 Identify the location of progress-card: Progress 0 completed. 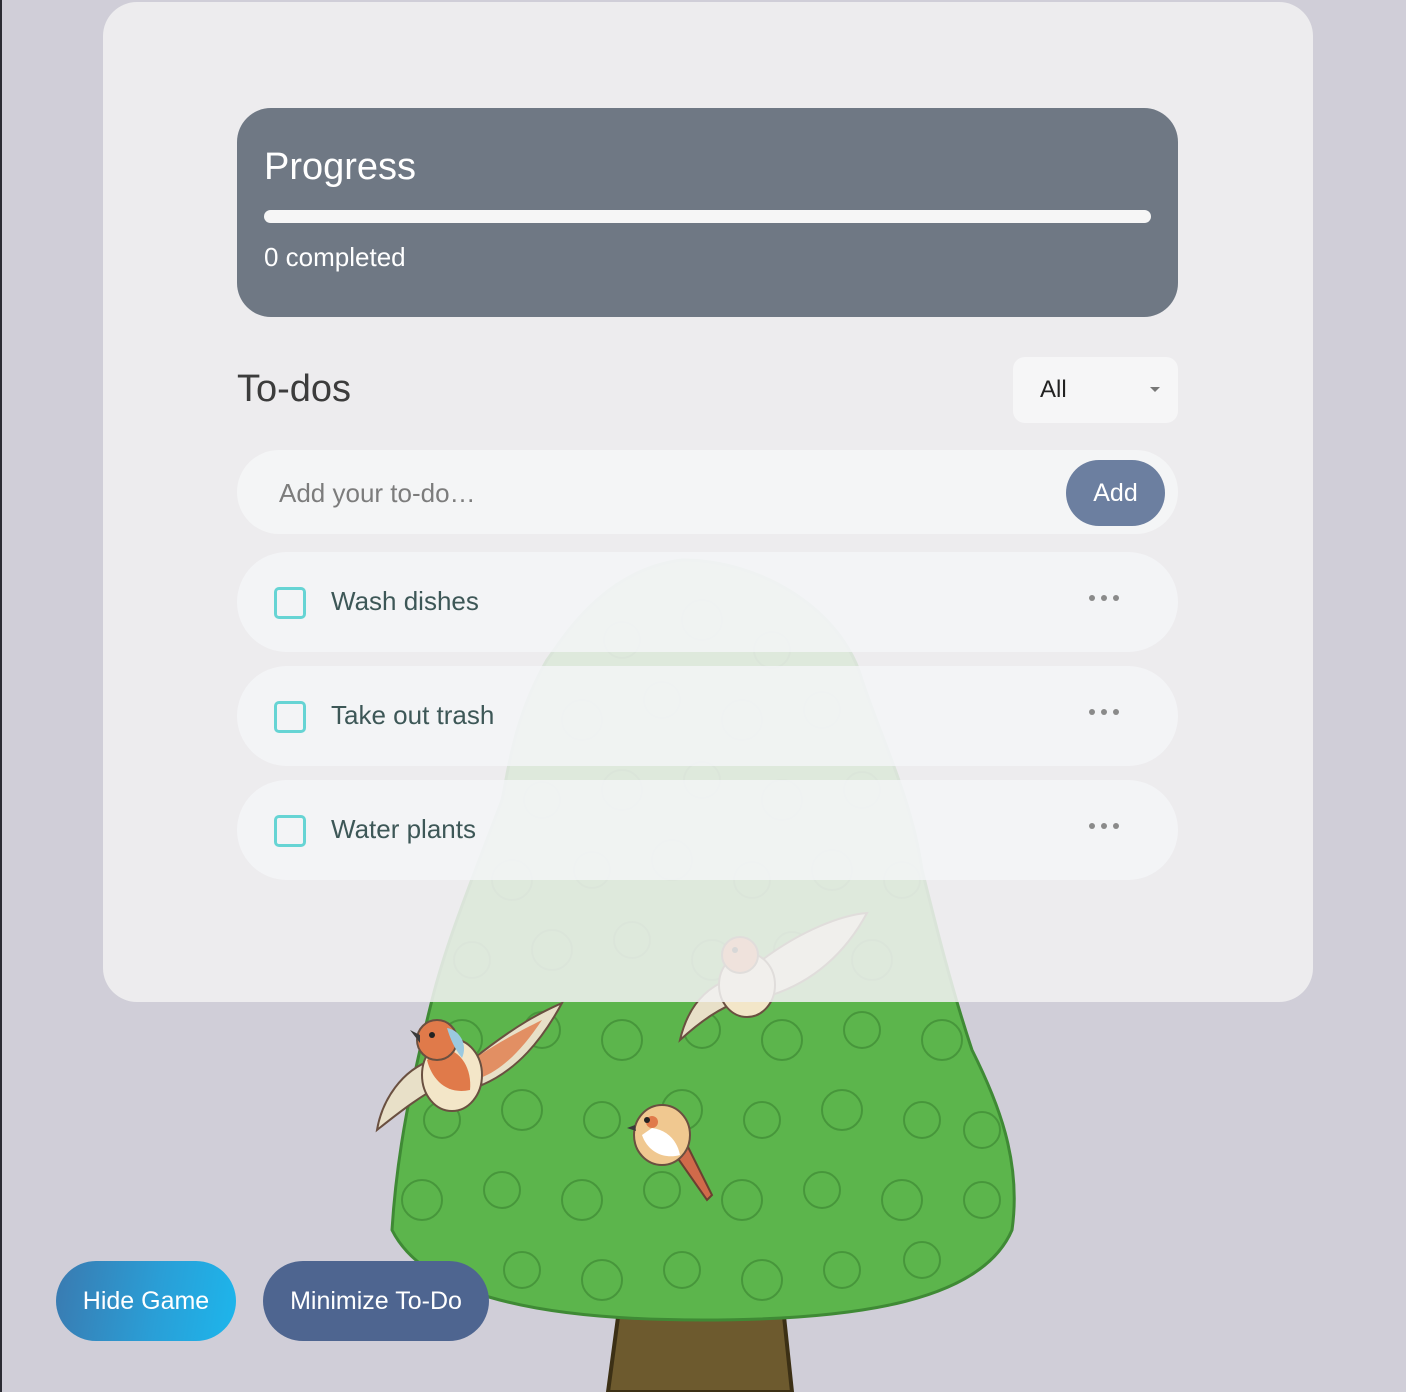
(707, 212).